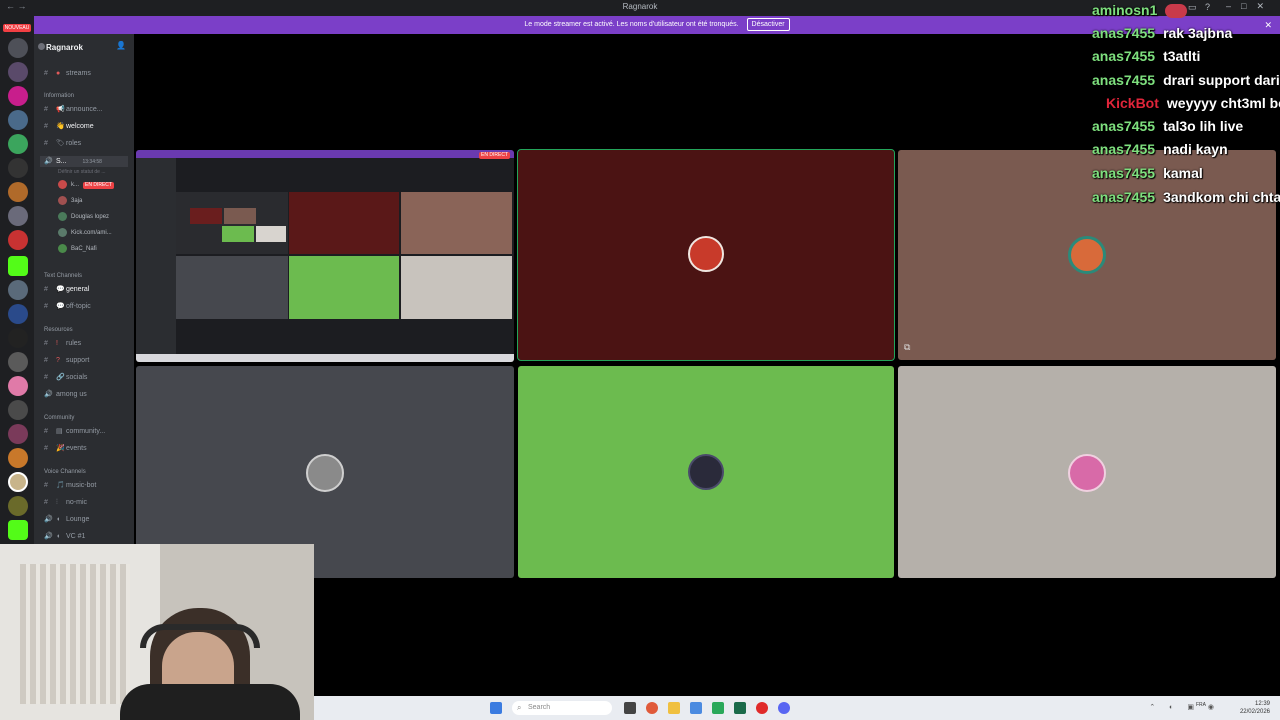 This screenshot has width=1280, height=720. I want to click on disable-streamer-mode-button: Désactiver, so click(768, 24).